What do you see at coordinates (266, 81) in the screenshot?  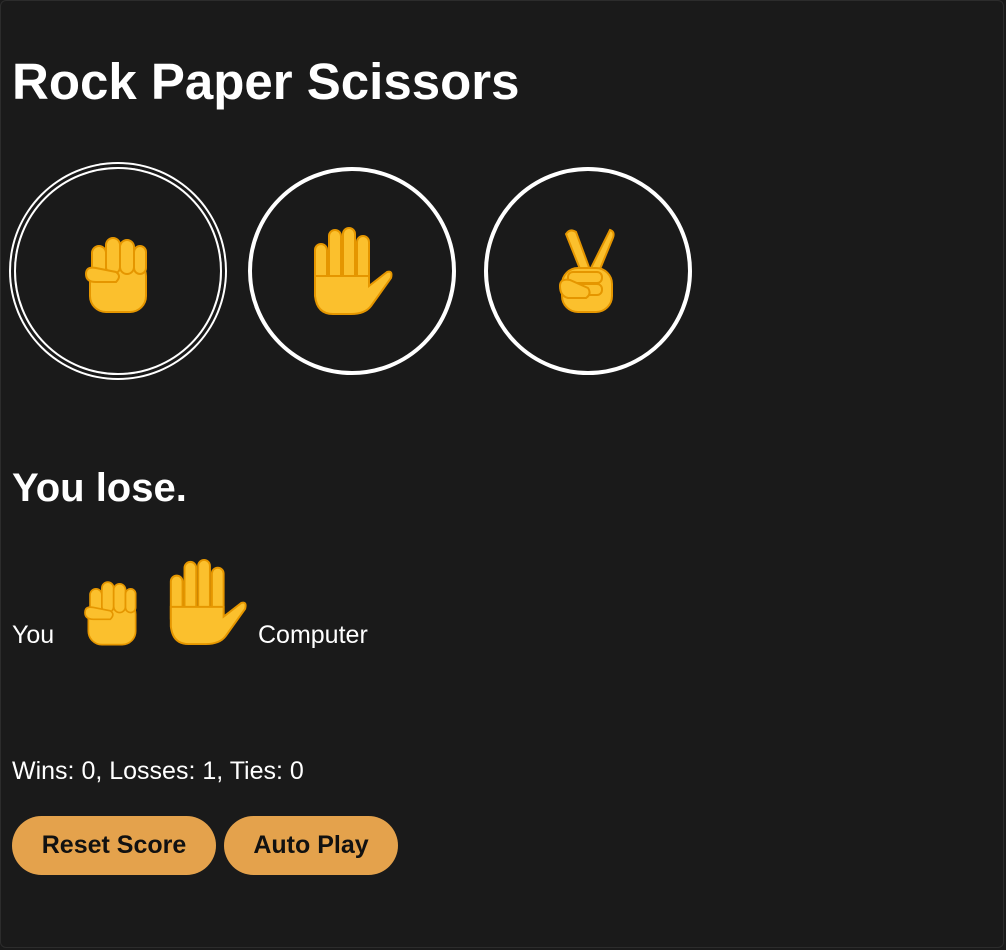 I see `page-title: Rock Paper Scissors` at bounding box center [266, 81].